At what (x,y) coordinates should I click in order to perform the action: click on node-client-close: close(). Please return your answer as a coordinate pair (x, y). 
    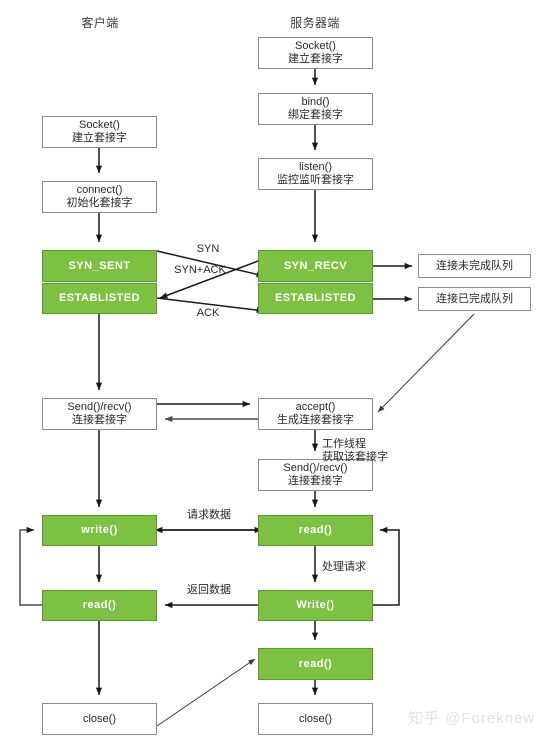
    Looking at the image, I should click on (99, 719).